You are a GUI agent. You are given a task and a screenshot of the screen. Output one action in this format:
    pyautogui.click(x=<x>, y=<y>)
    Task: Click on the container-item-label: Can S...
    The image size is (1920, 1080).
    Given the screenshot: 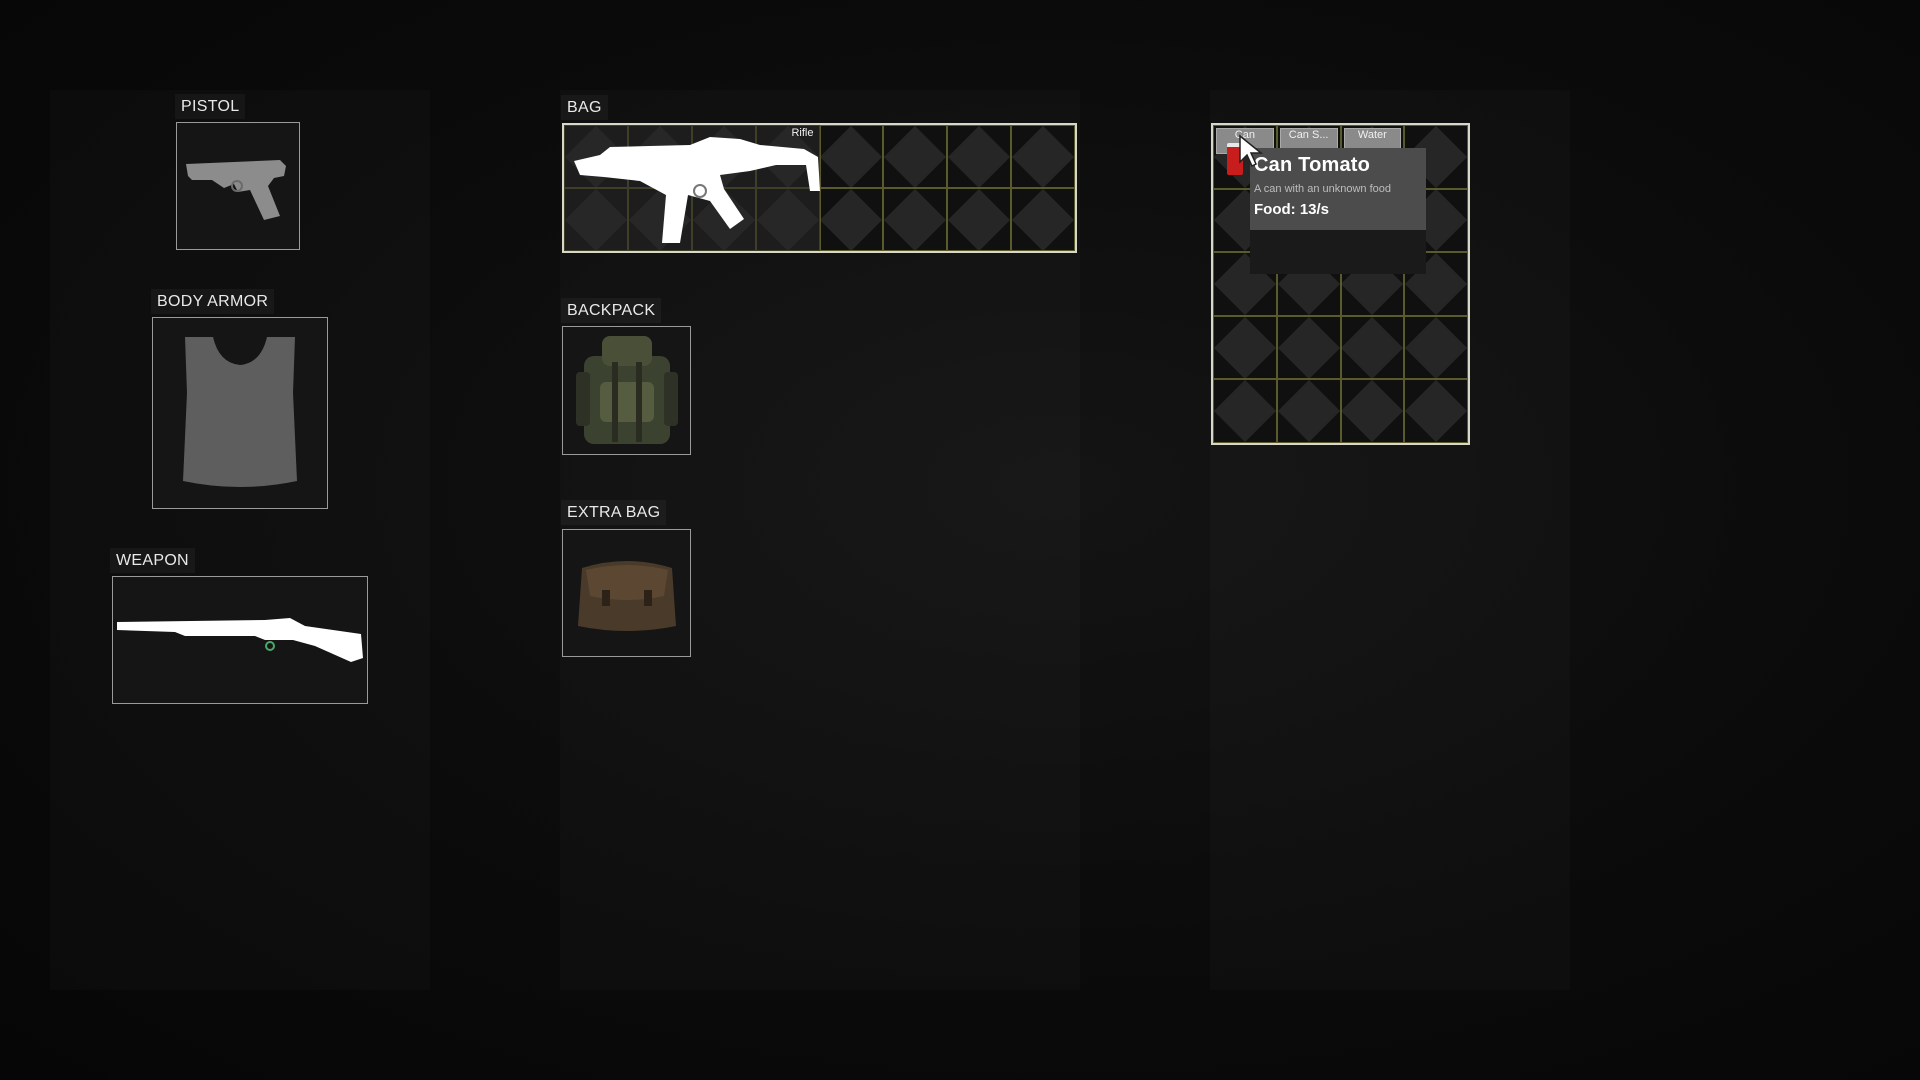 What is the action you would take?
    pyautogui.click(x=1308, y=135)
    